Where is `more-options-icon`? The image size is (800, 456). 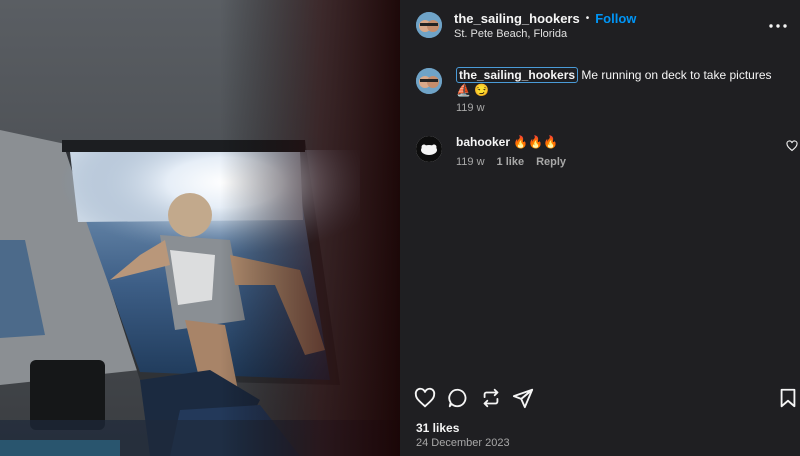 more-options-icon is located at coordinates (778, 26).